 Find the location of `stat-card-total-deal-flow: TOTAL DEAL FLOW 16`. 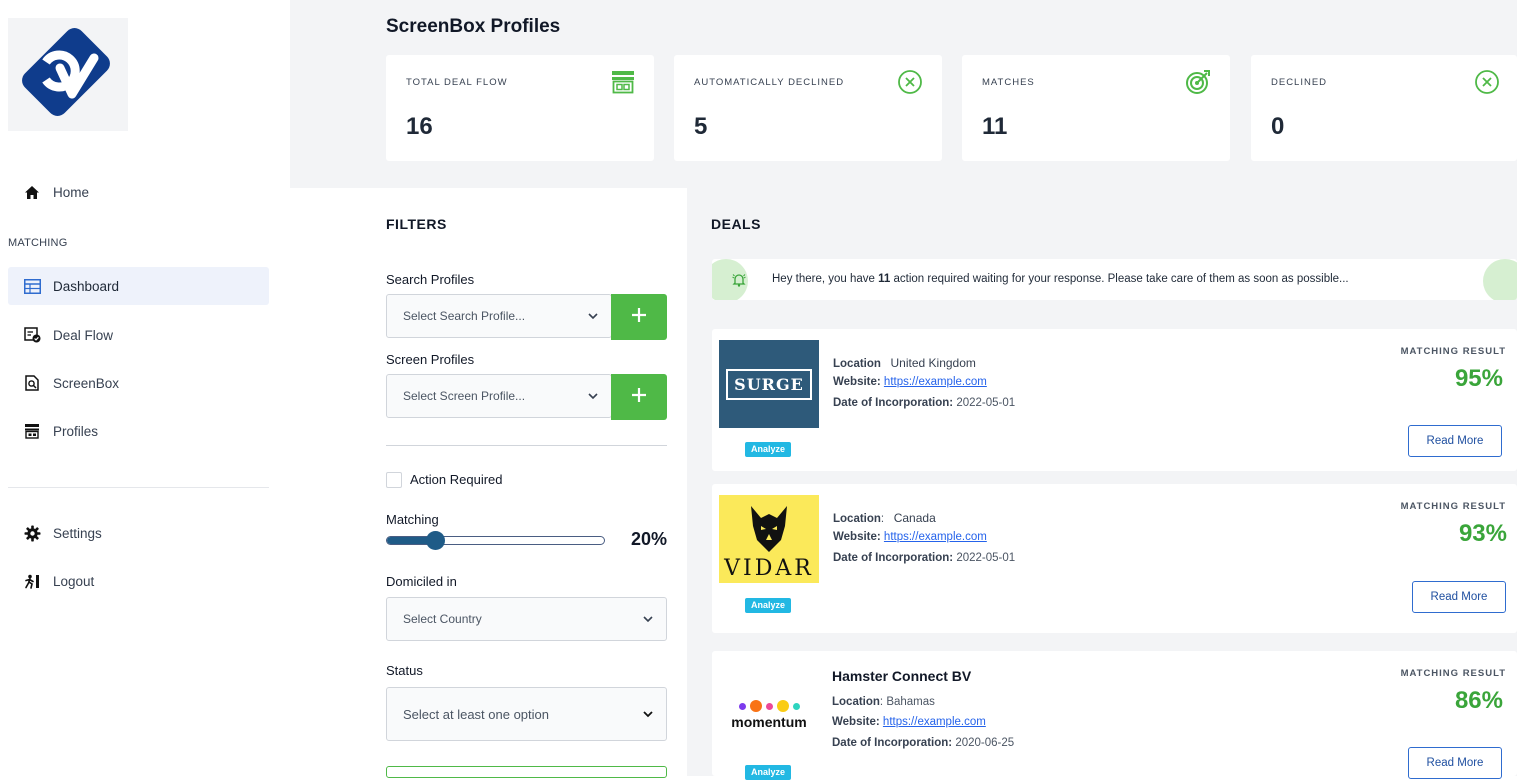

stat-card-total-deal-flow: TOTAL DEAL FLOW 16 is located at coordinates (520, 108).